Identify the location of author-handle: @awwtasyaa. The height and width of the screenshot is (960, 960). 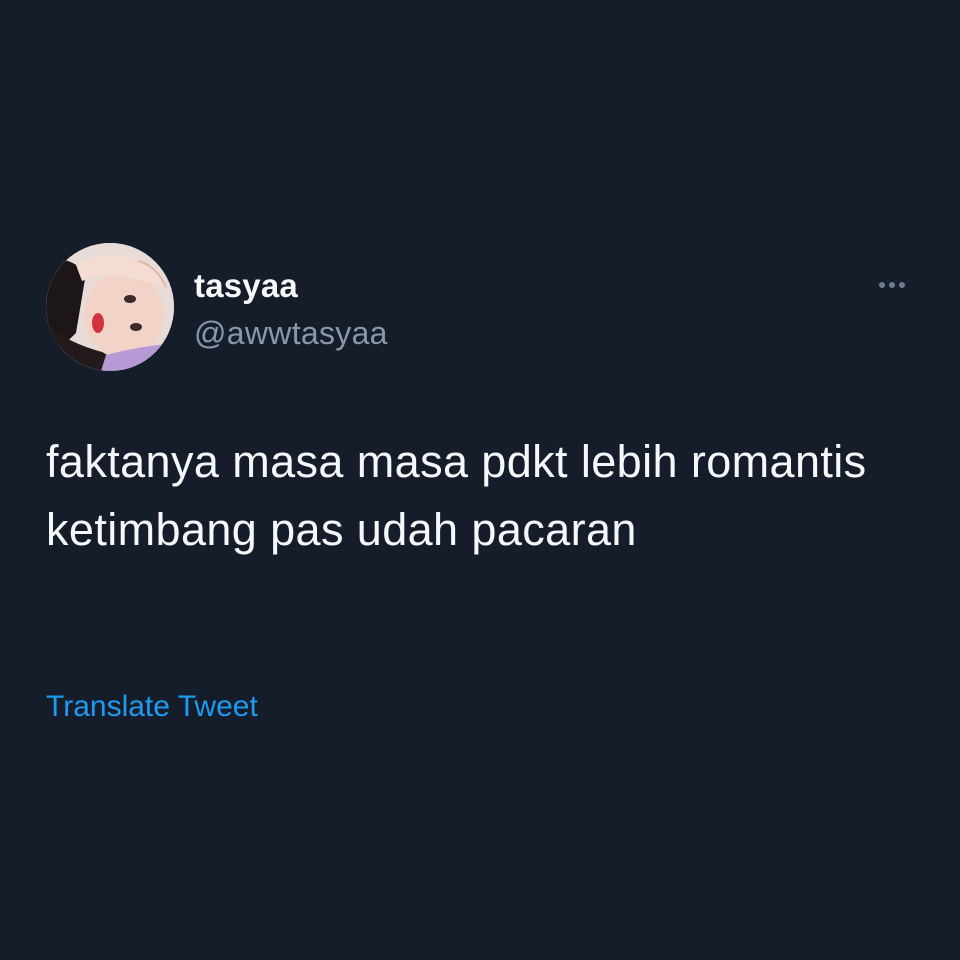
(291, 333).